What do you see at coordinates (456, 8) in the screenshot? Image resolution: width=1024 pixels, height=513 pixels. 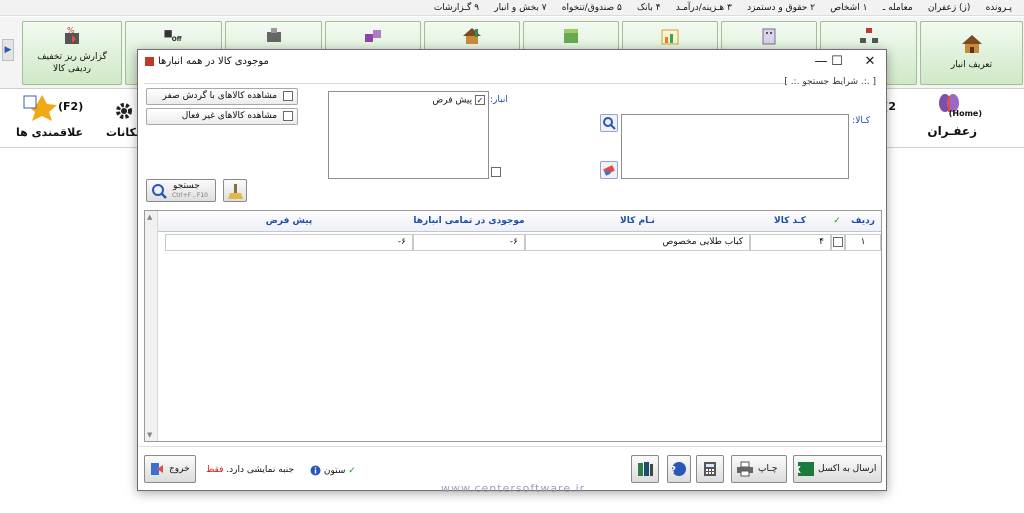 I see `menu-reports: ۹ گـزارشات` at bounding box center [456, 8].